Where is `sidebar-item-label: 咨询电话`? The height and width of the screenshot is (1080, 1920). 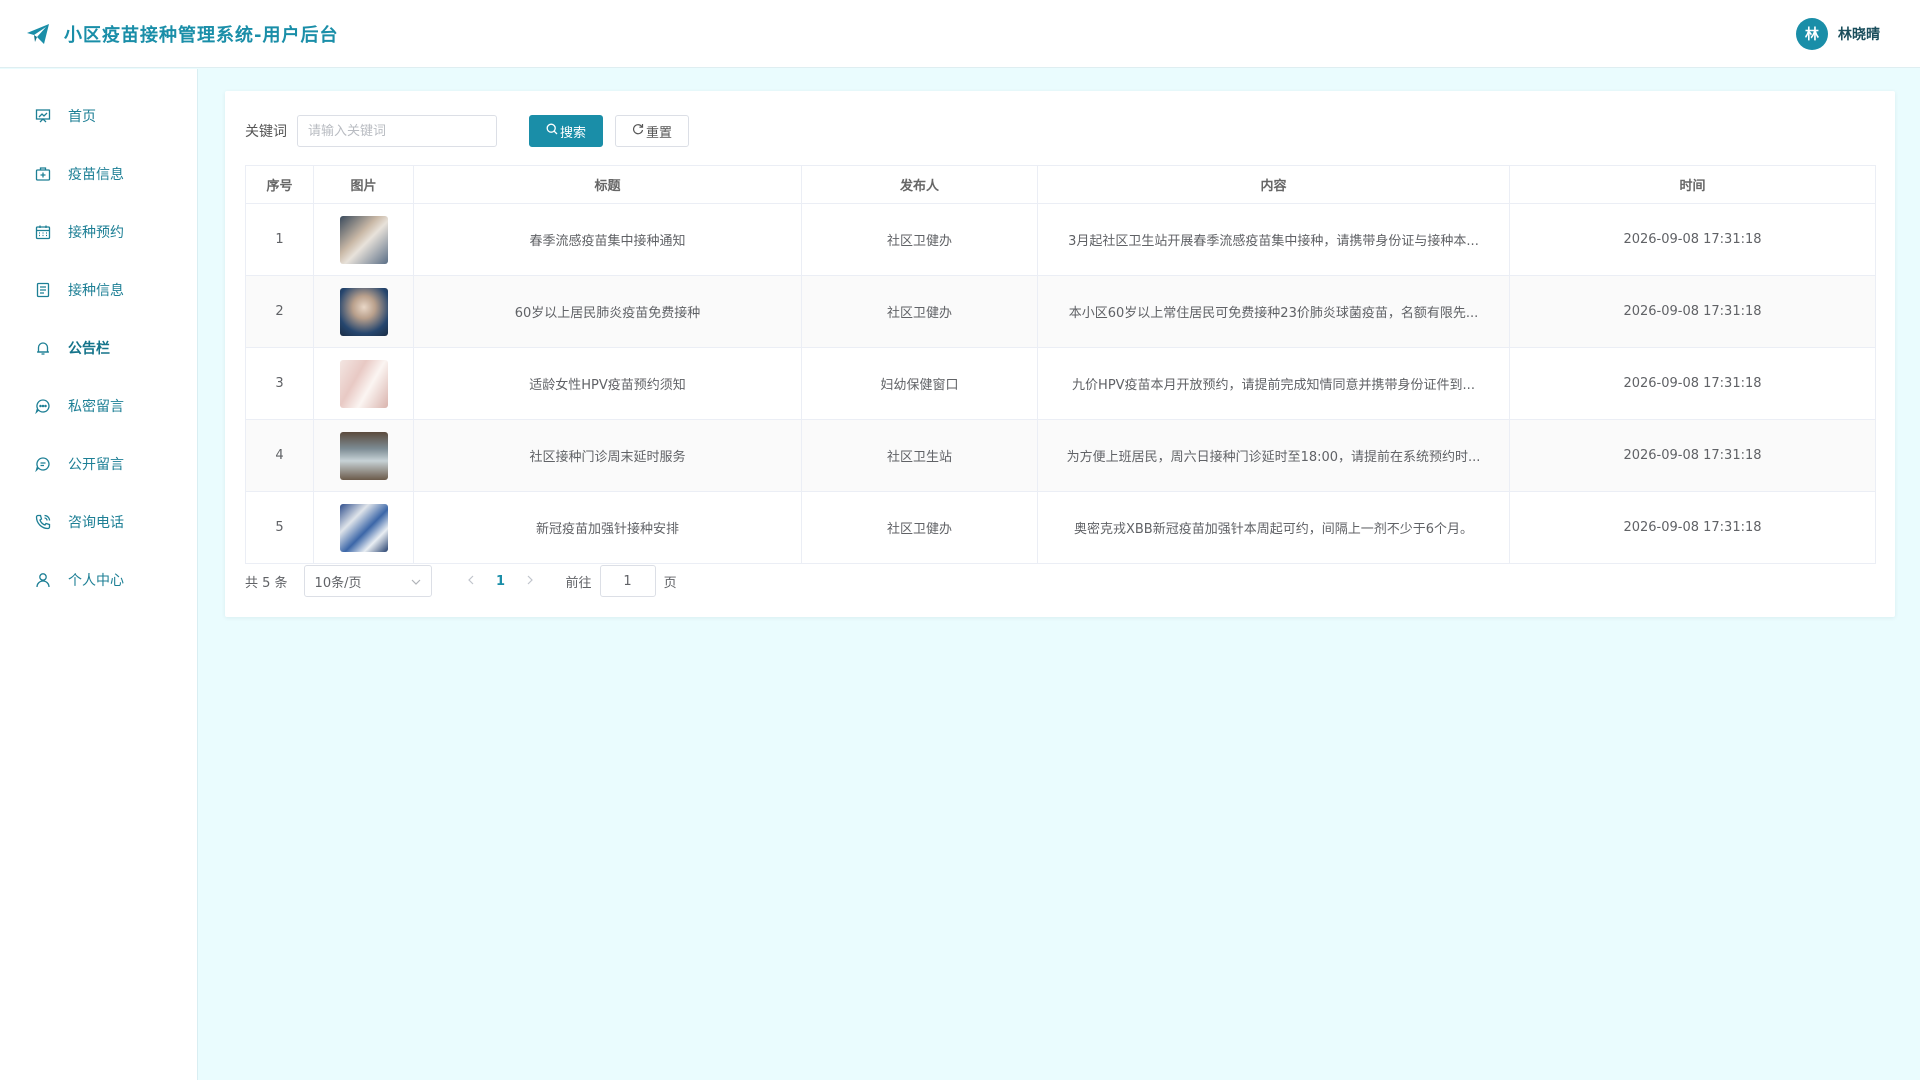
sidebar-item-label: 咨询电话 is located at coordinates (96, 523).